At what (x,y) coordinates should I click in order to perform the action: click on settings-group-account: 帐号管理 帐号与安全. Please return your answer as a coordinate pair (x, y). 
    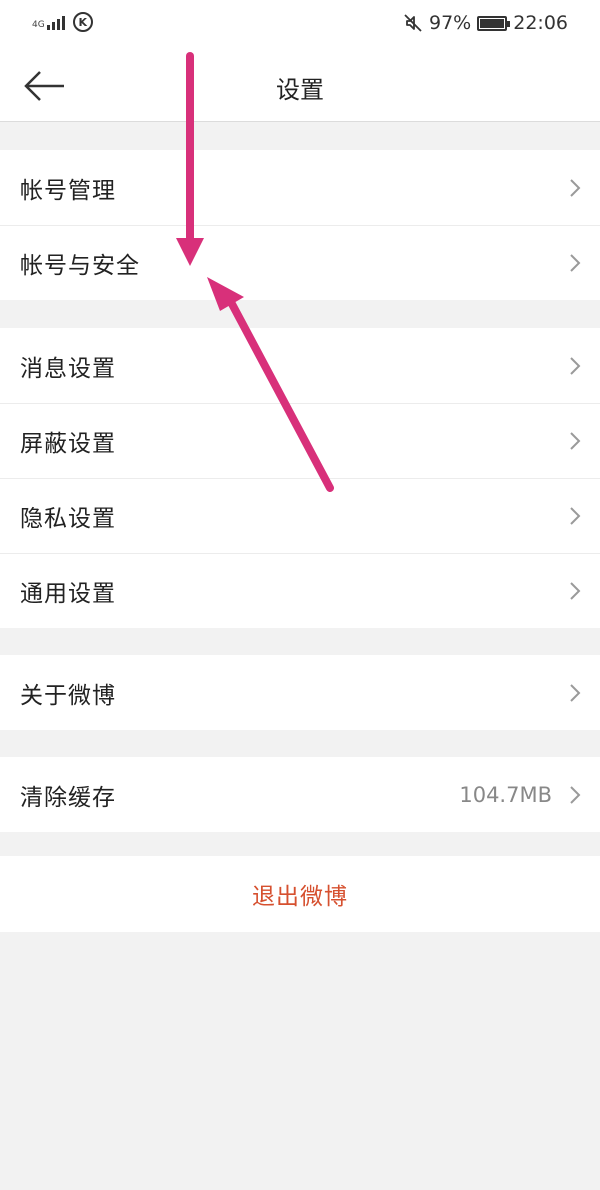
    Looking at the image, I should click on (300, 225).